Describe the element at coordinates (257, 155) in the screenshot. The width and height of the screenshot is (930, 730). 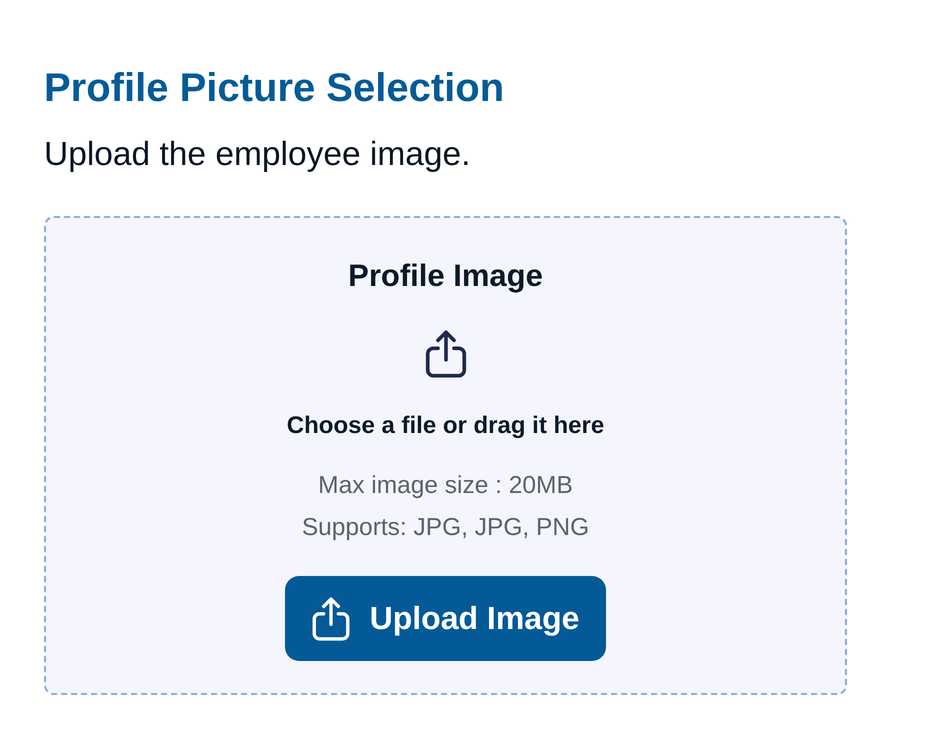
I see `page-subtitle: Upload the employee image.` at that location.